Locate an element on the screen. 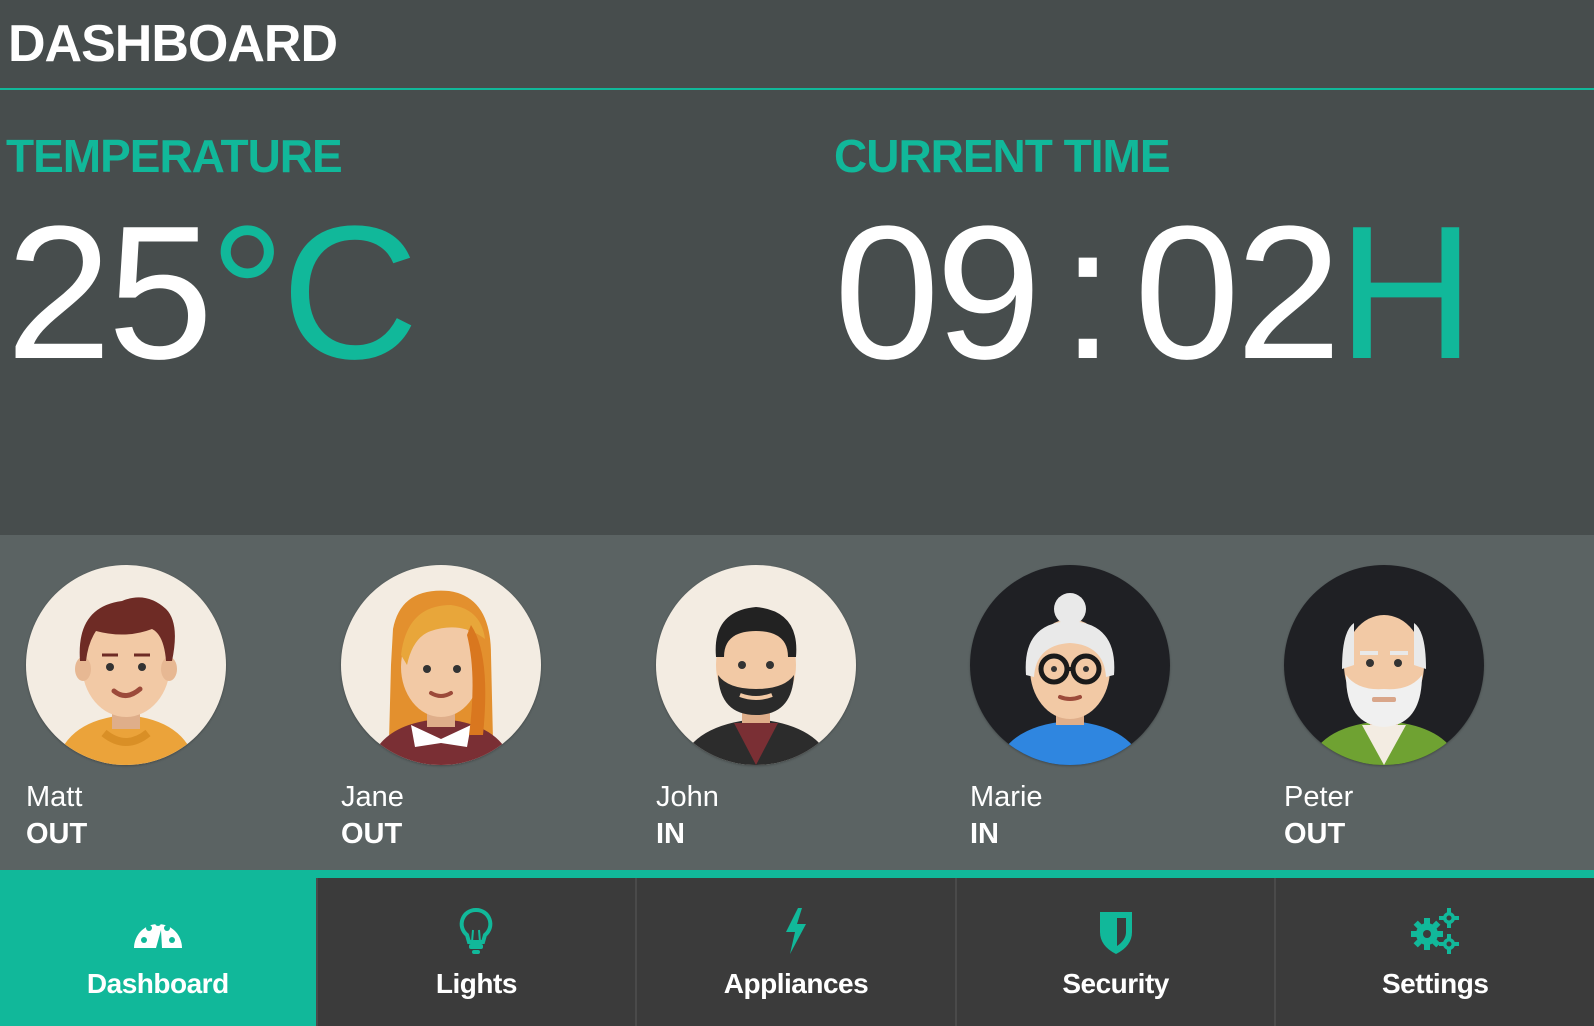  person-card-jane: Jane OUT is located at coordinates (451, 709).